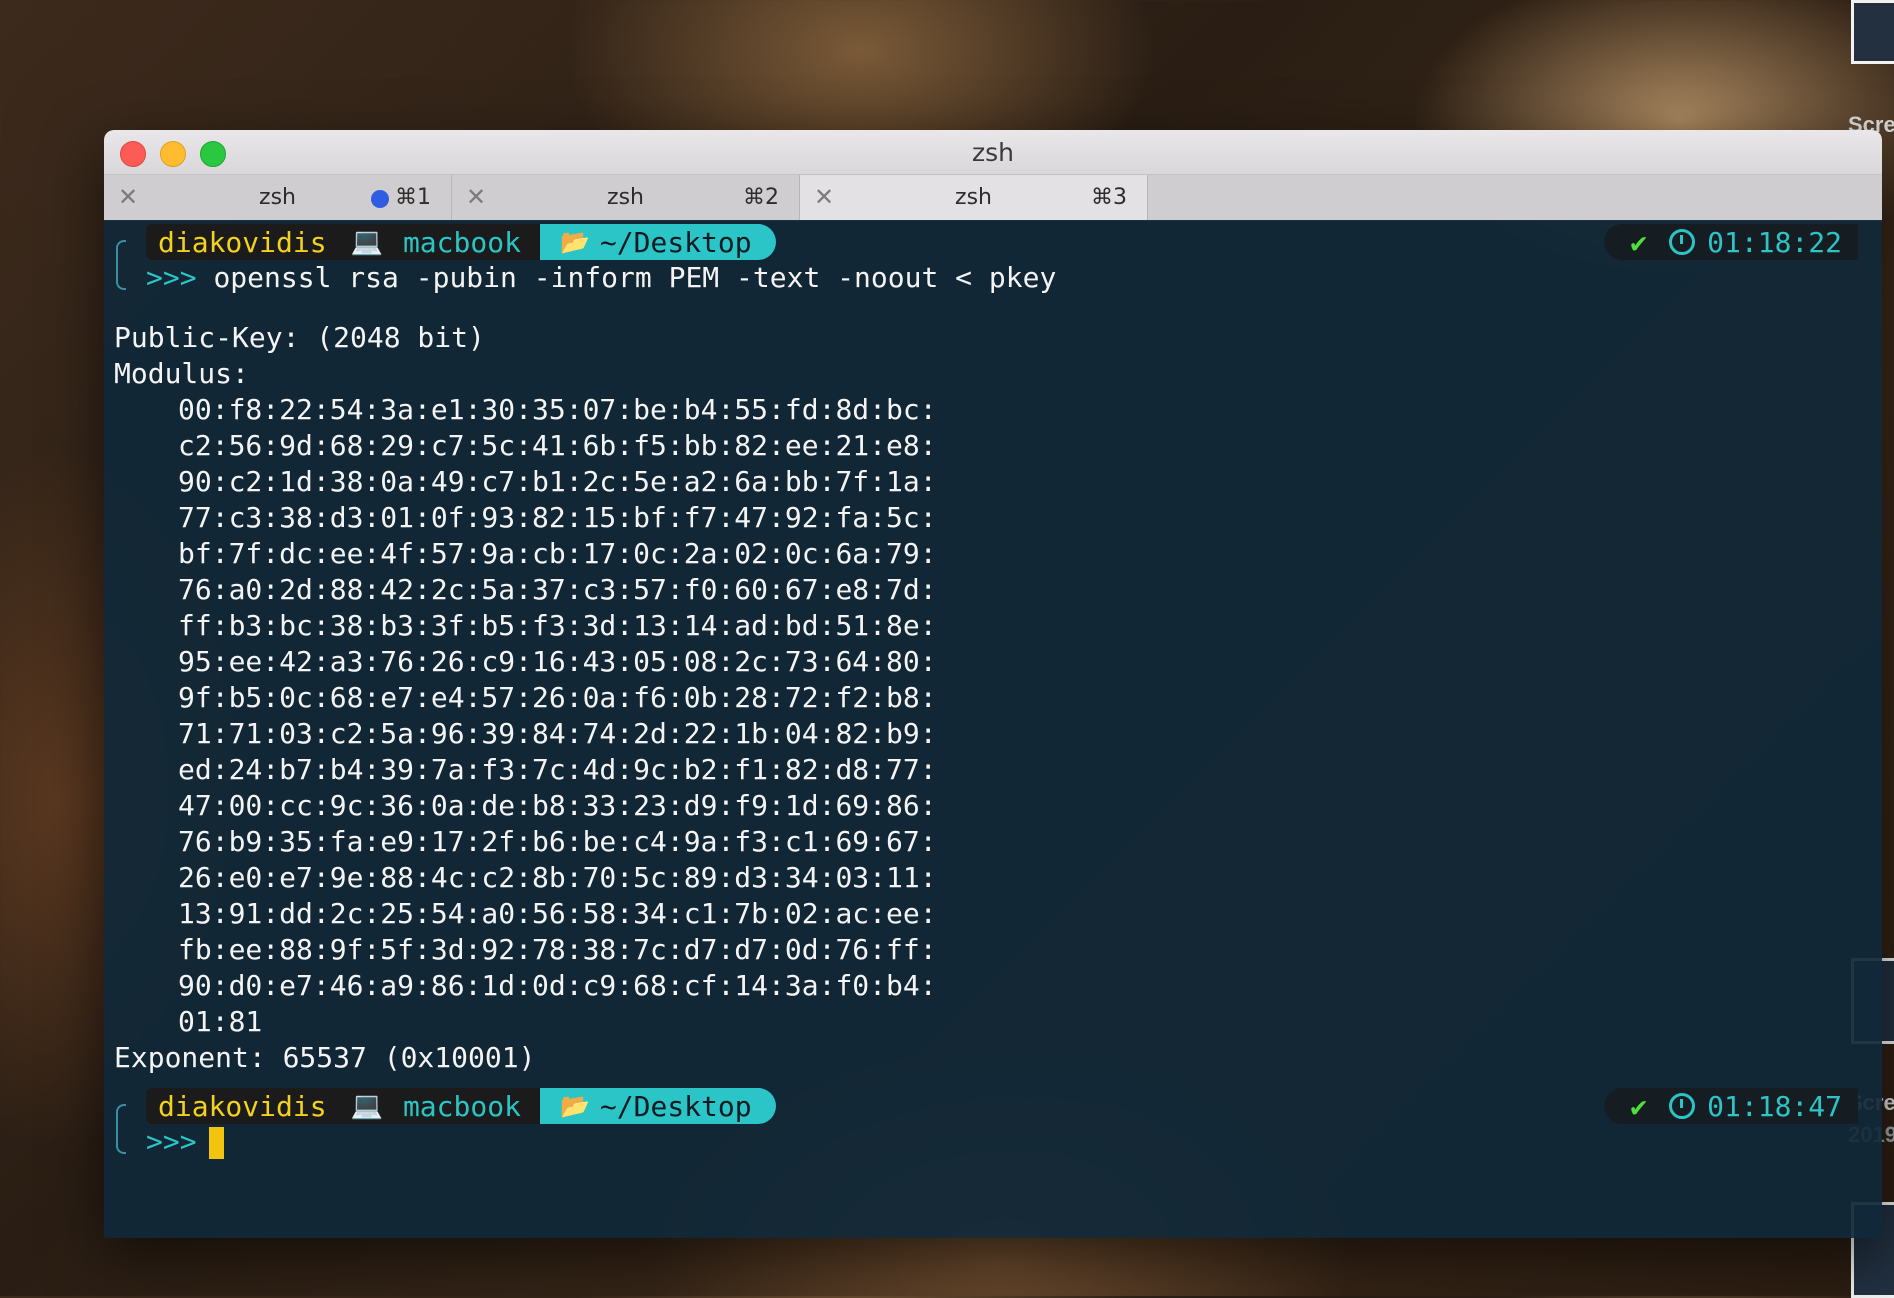  I want to click on output-exponent: Exponent: 65537 (0x10001), so click(325, 1057).